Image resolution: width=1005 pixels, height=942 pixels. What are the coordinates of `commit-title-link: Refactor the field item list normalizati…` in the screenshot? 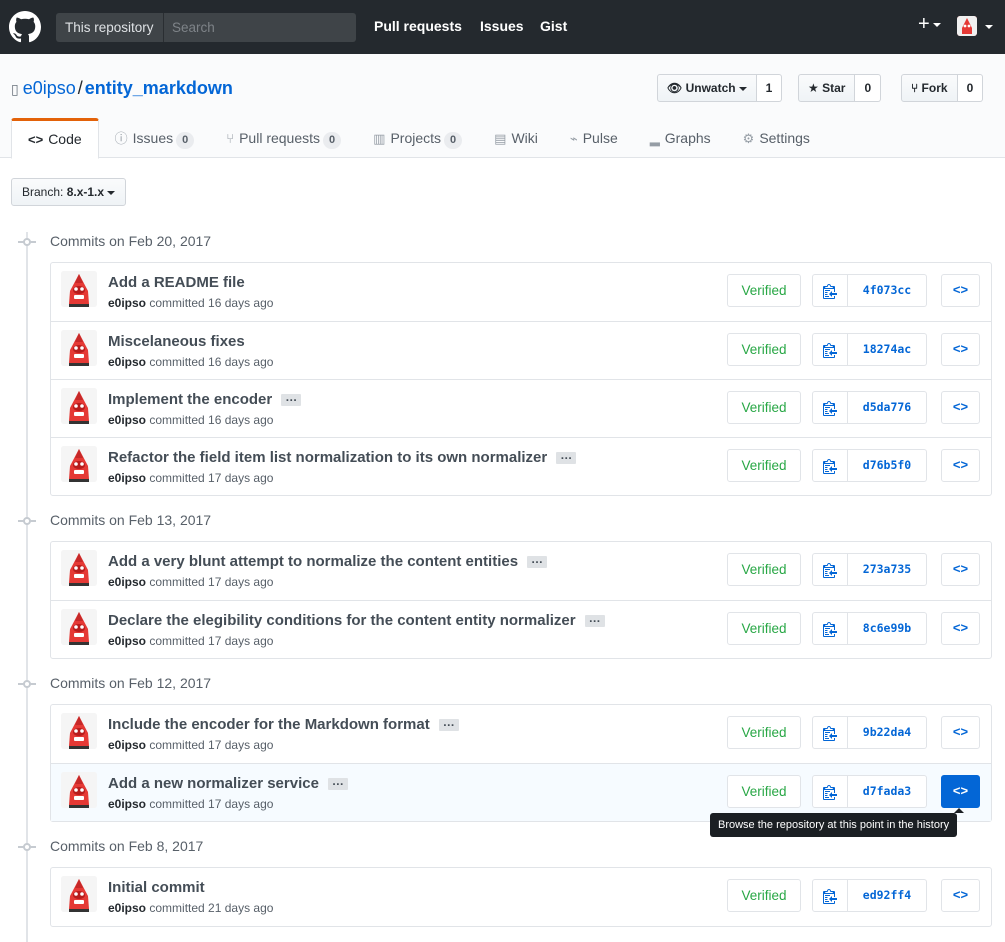 It's located at (327, 457).